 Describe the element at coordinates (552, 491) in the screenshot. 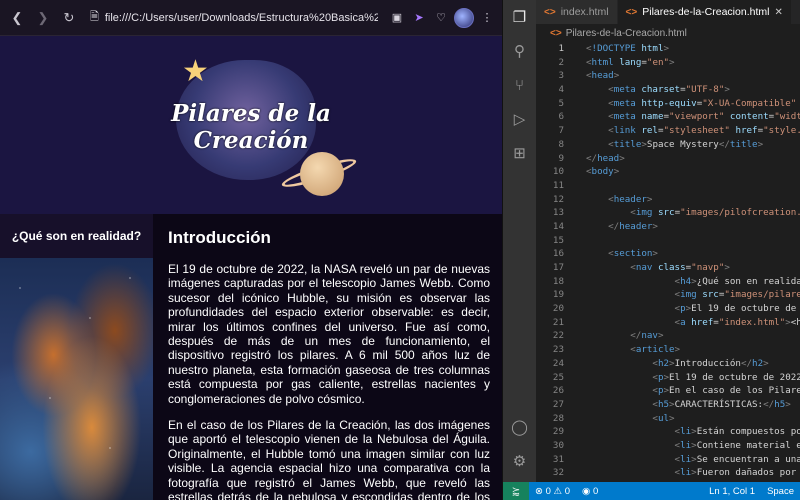

I see `problems-indicator: ⊗ 0 ⚠ 0` at that location.